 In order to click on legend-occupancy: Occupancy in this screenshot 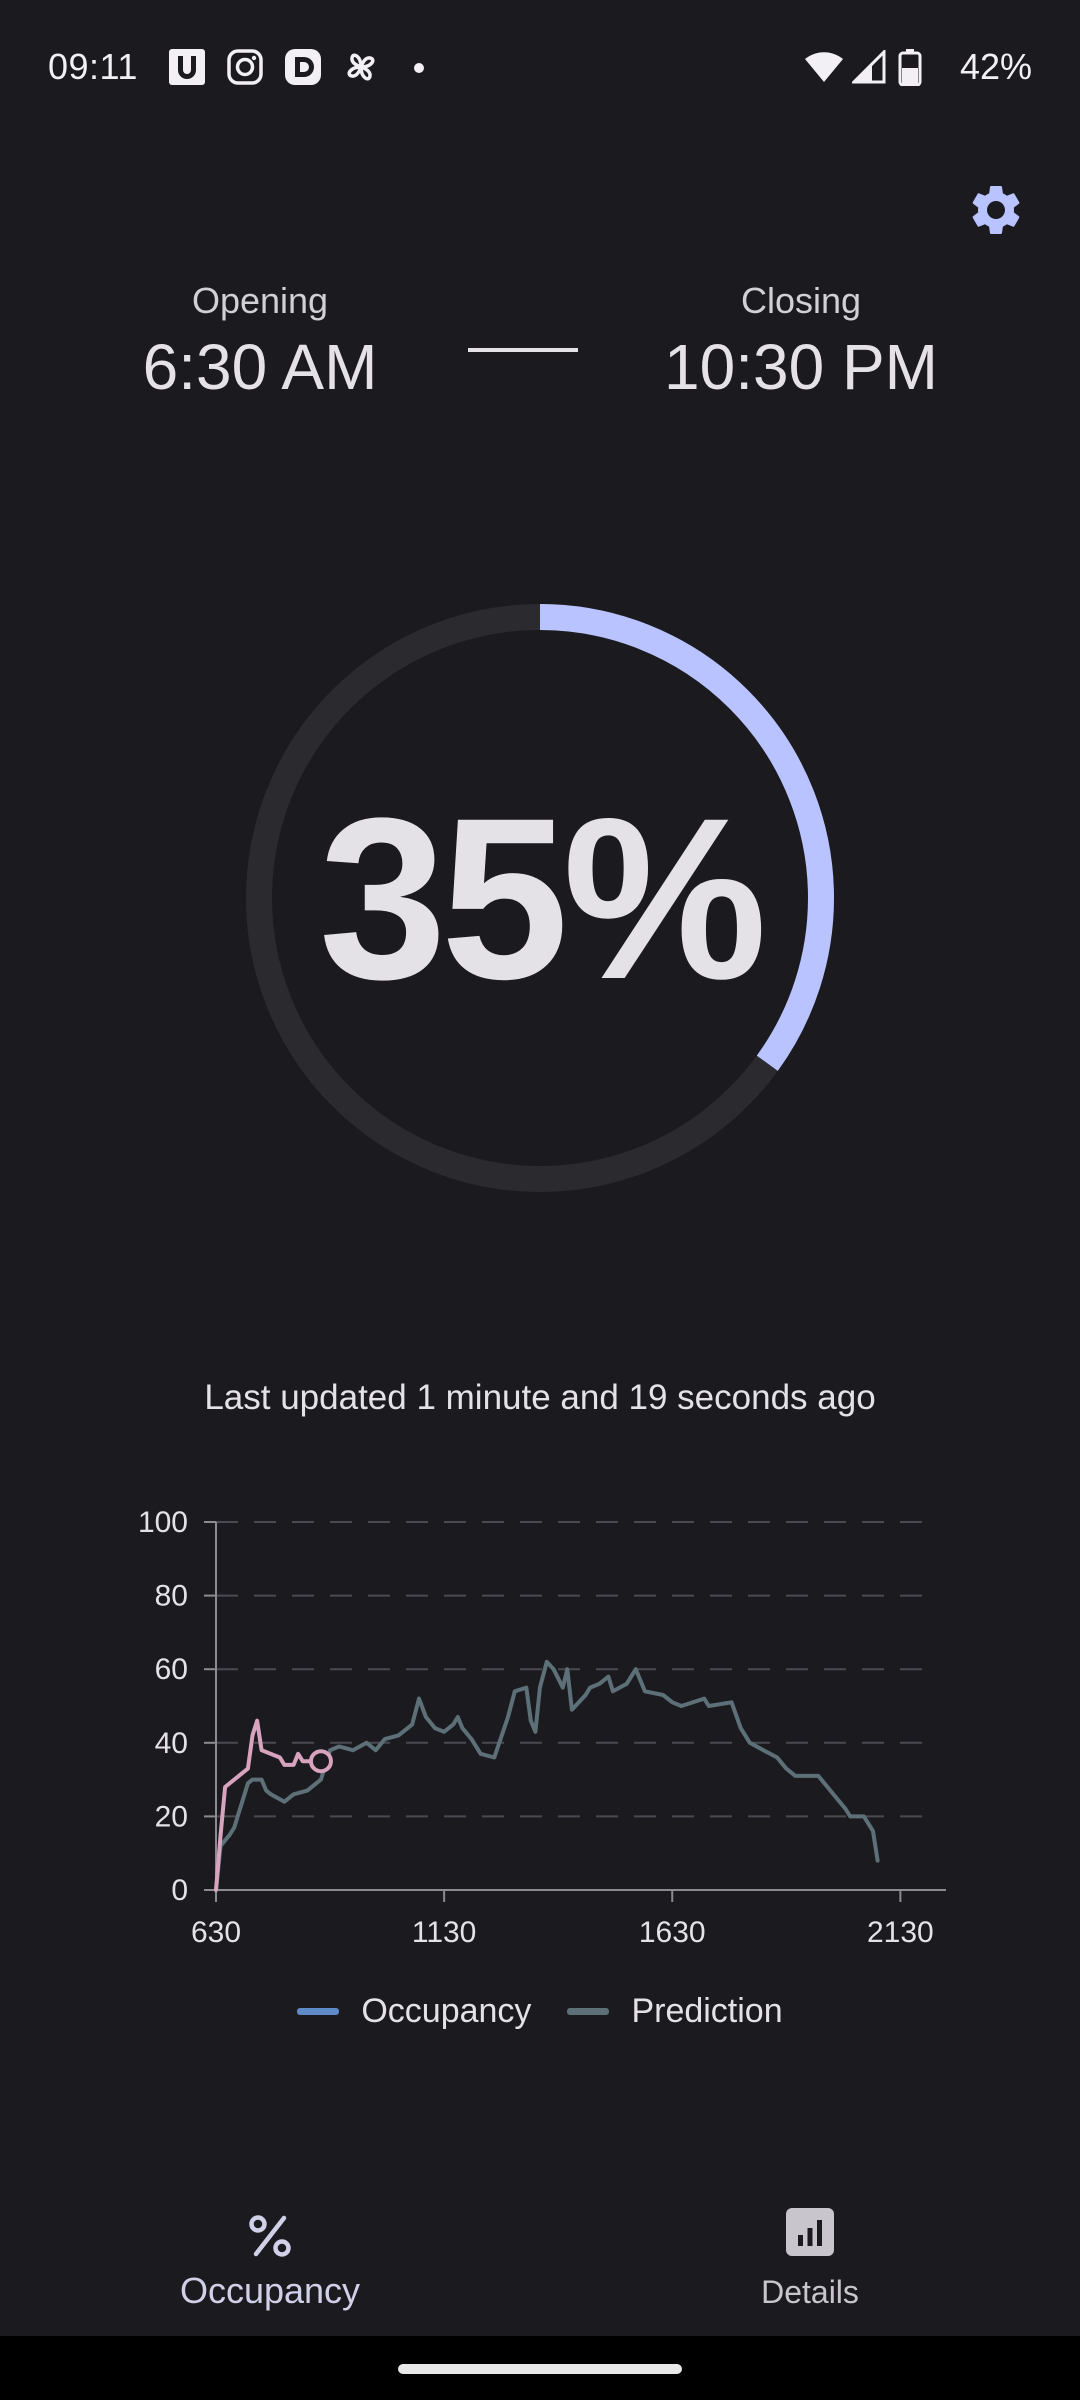, I will do `click(414, 2011)`.